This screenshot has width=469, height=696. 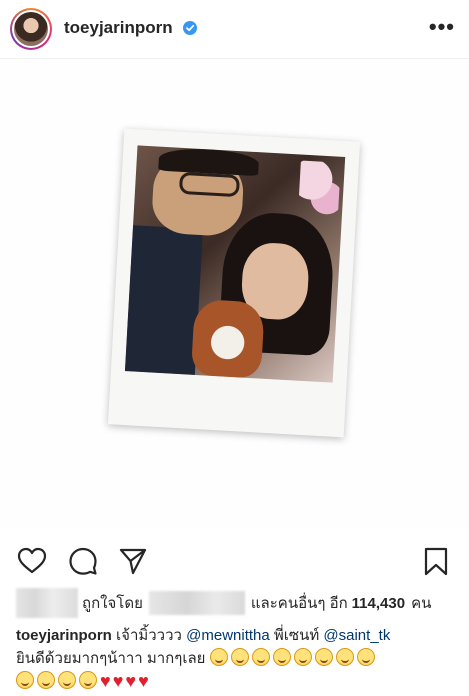 I want to click on mention-link-1: @mewnittha, so click(x=228, y=635).